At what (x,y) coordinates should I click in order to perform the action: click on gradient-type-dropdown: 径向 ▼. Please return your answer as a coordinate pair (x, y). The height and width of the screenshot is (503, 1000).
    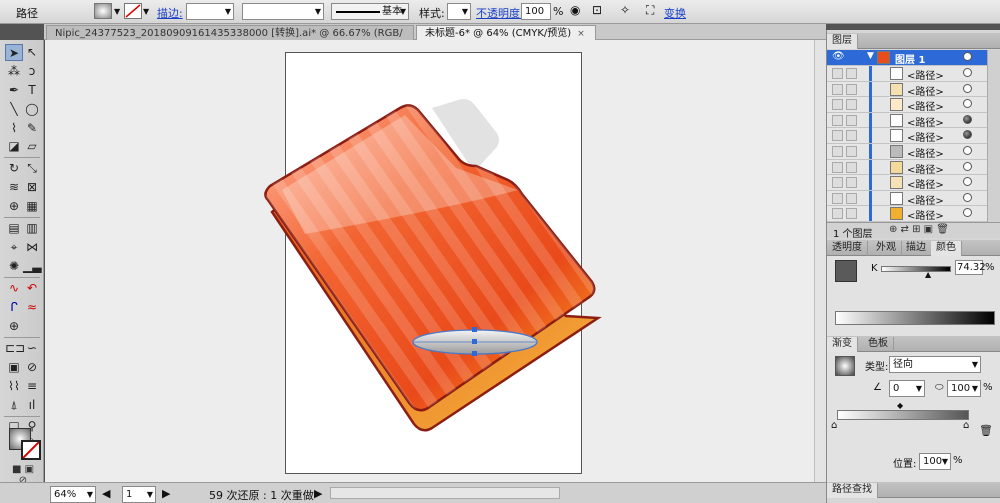
    Looking at the image, I should click on (935, 364).